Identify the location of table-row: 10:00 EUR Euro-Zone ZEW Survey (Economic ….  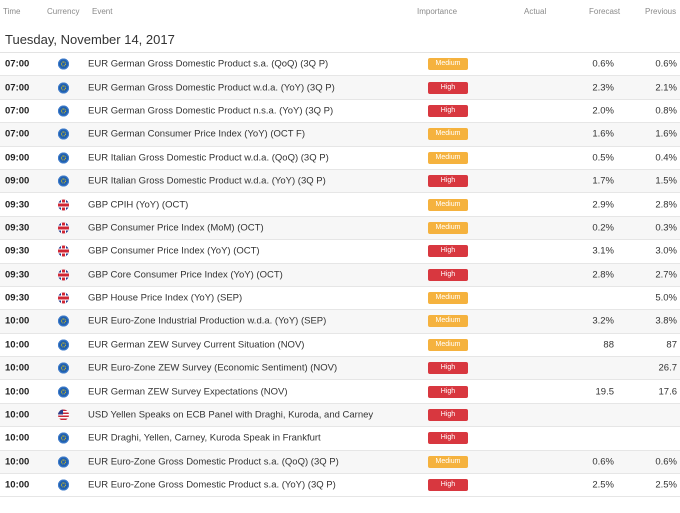
(340, 369).